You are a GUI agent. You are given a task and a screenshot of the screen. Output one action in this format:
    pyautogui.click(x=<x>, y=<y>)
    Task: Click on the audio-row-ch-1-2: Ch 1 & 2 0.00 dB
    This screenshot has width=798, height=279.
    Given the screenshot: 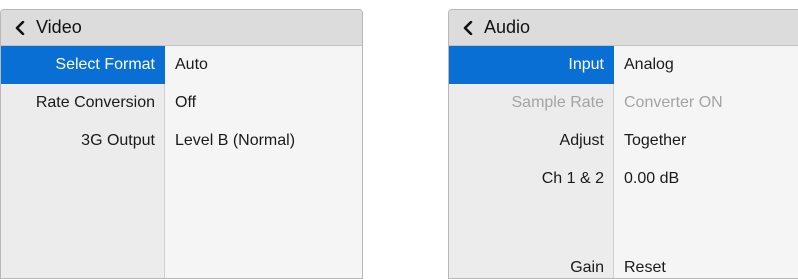 What is the action you would take?
    pyautogui.click(x=623, y=179)
    